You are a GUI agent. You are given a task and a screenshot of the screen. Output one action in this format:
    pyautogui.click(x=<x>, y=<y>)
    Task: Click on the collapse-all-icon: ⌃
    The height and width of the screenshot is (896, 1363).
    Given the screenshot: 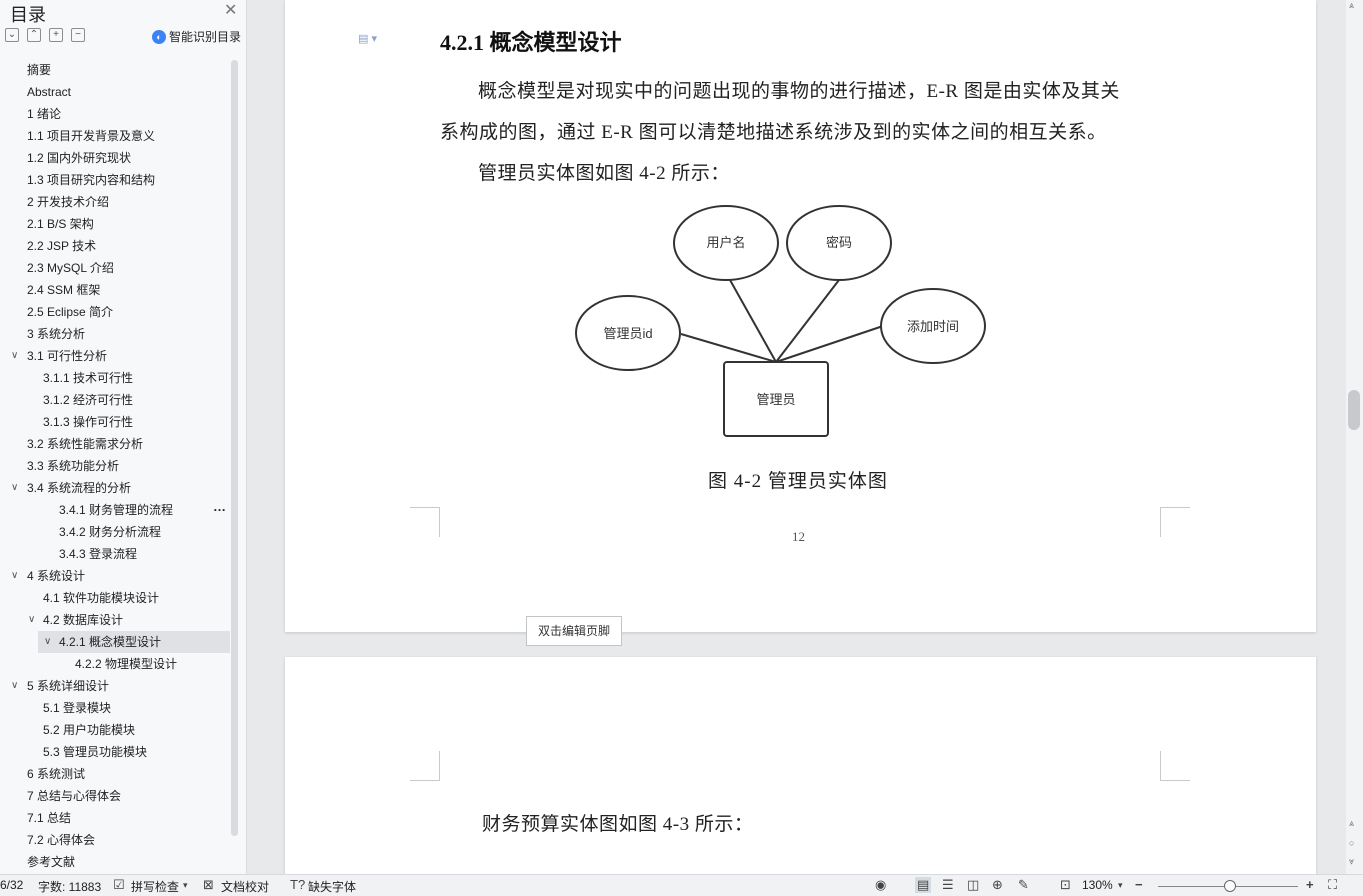 What is the action you would take?
    pyautogui.click(x=34, y=35)
    